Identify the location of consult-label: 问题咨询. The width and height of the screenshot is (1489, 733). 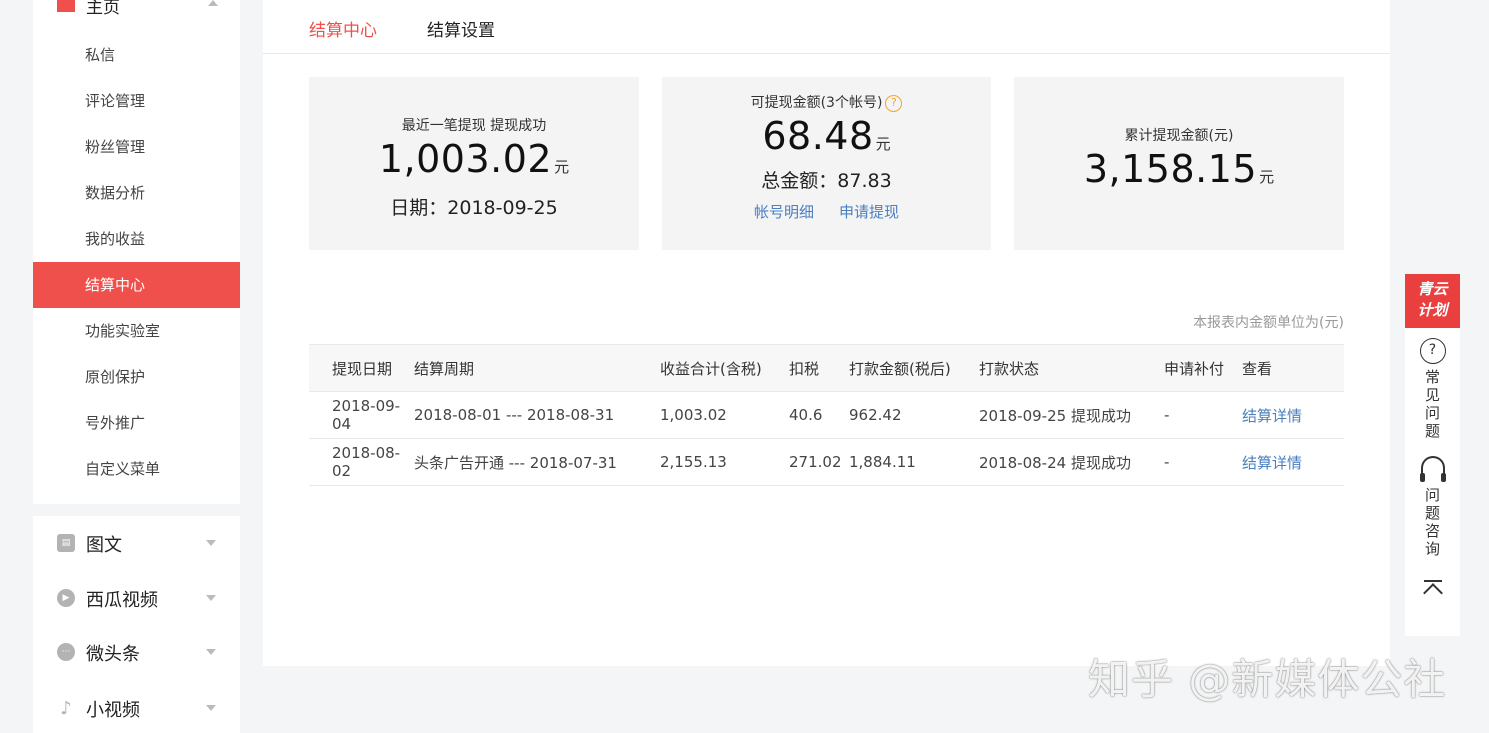
(1432, 522).